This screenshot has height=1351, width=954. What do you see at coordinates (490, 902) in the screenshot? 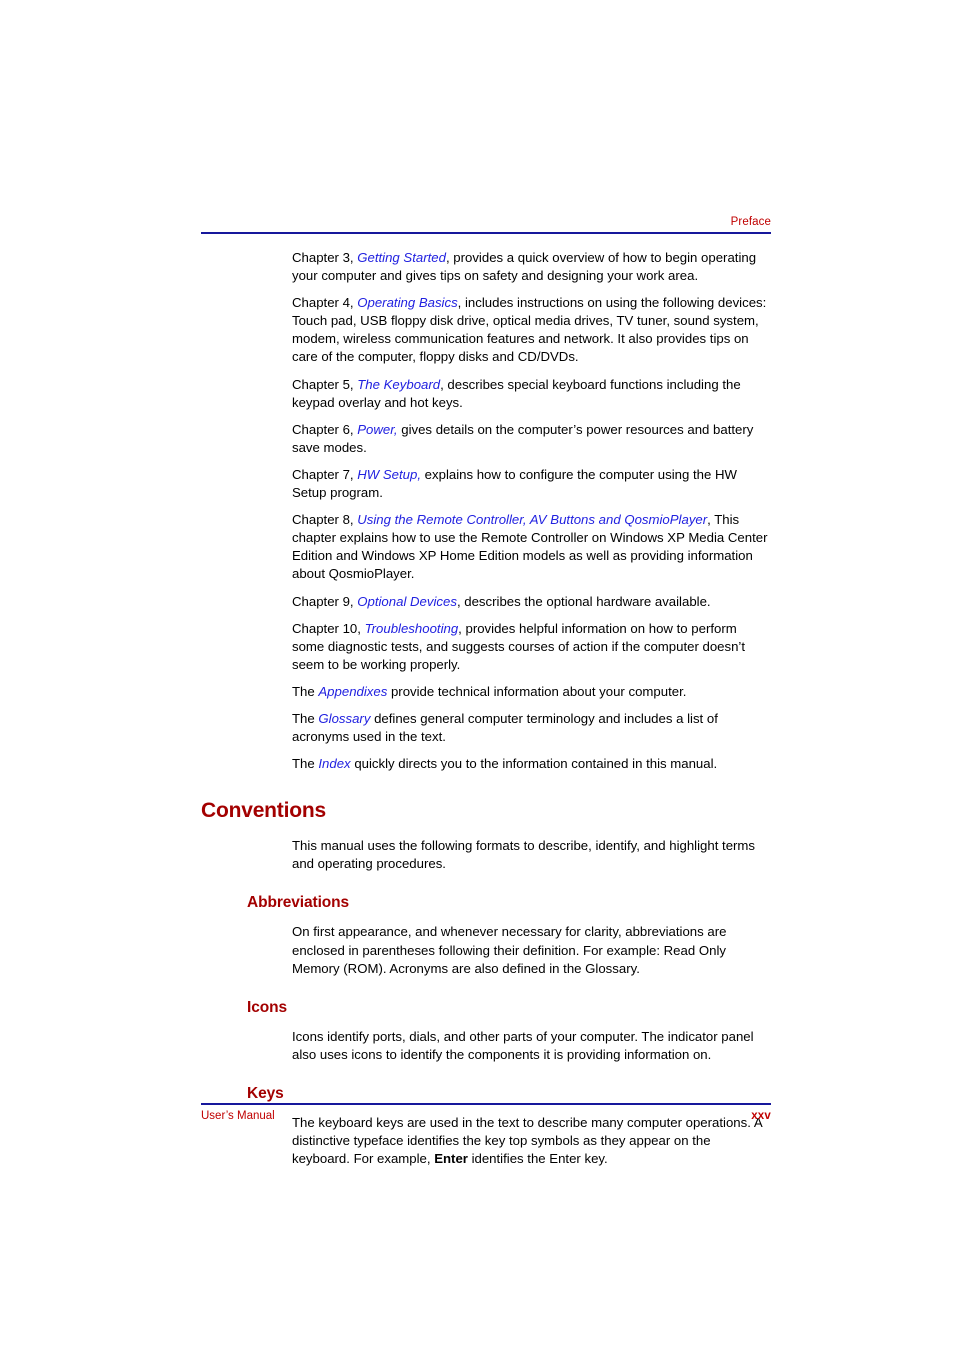
I see `subsection-abbreviations: Abbreviations` at bounding box center [490, 902].